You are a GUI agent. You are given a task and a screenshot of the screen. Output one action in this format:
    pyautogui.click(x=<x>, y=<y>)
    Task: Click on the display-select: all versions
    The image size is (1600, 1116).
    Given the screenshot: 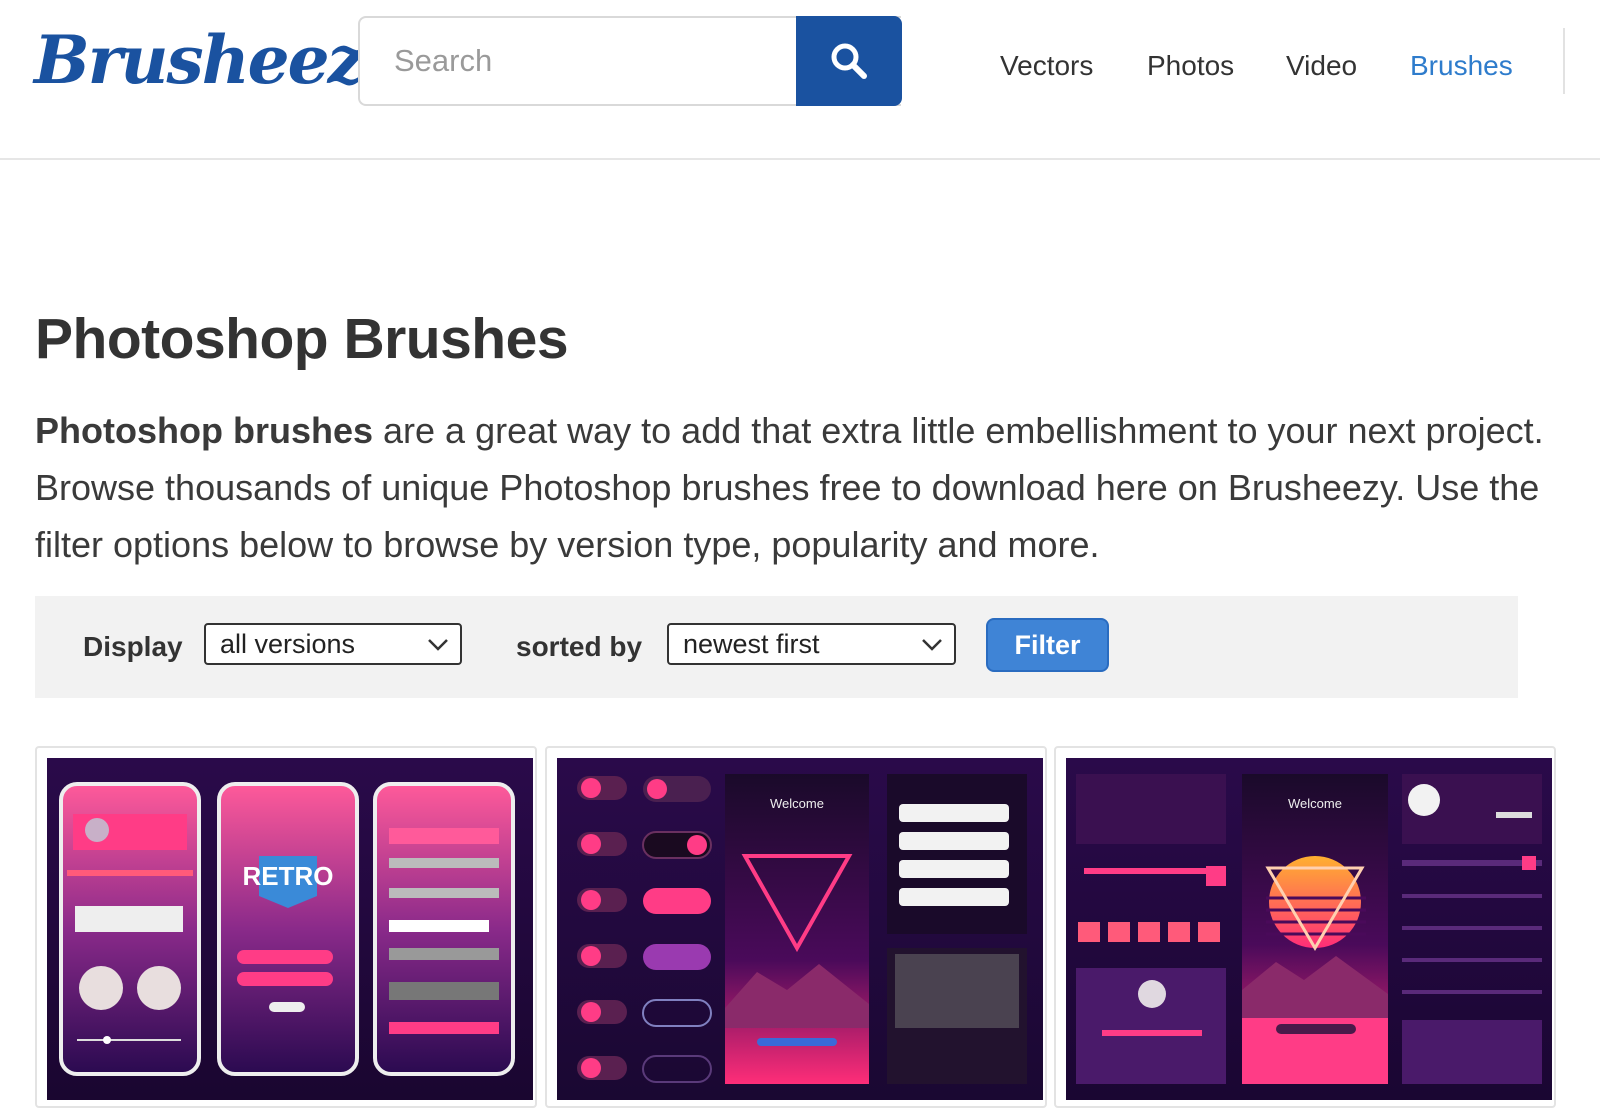 What is the action you would take?
    pyautogui.click(x=333, y=644)
    